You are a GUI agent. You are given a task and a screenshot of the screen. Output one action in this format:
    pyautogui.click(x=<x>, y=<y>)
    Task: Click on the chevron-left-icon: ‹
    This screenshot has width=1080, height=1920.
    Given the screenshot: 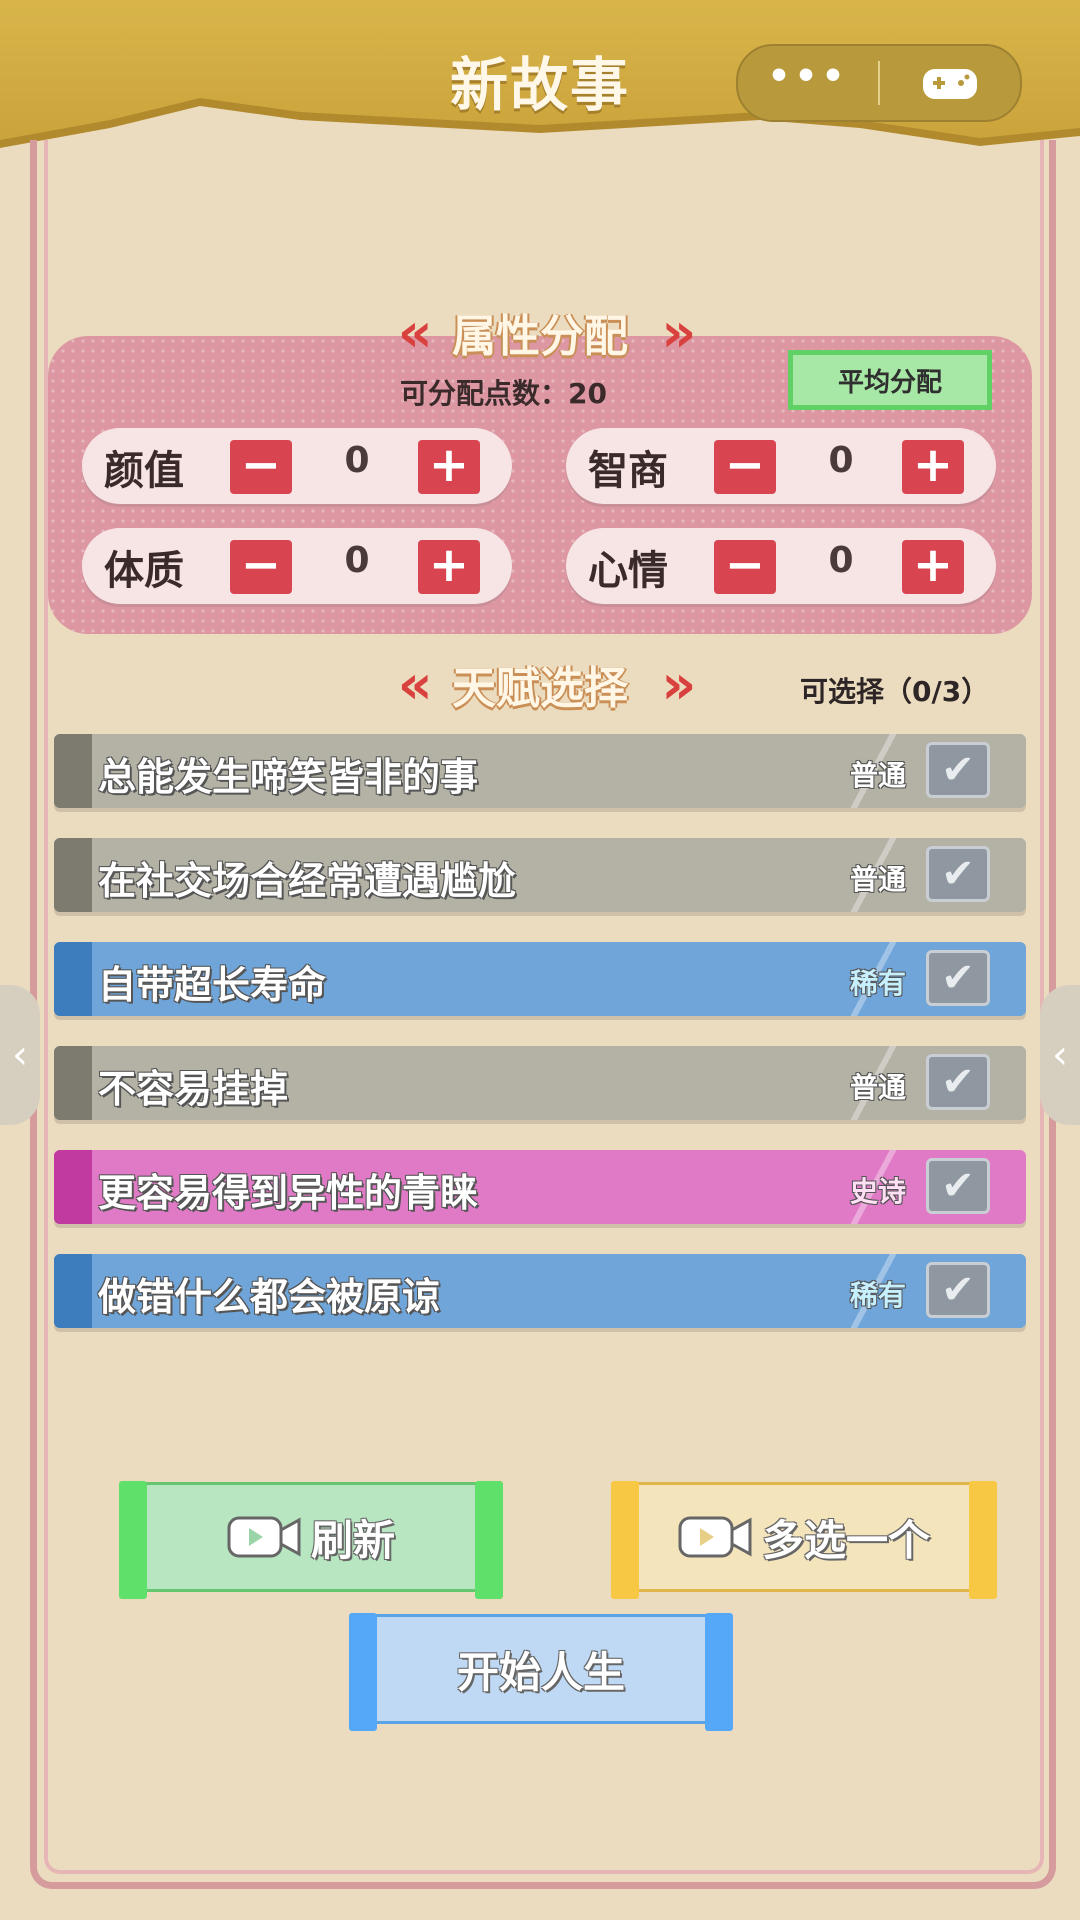 What is the action you would take?
    pyautogui.click(x=20, y=1055)
    